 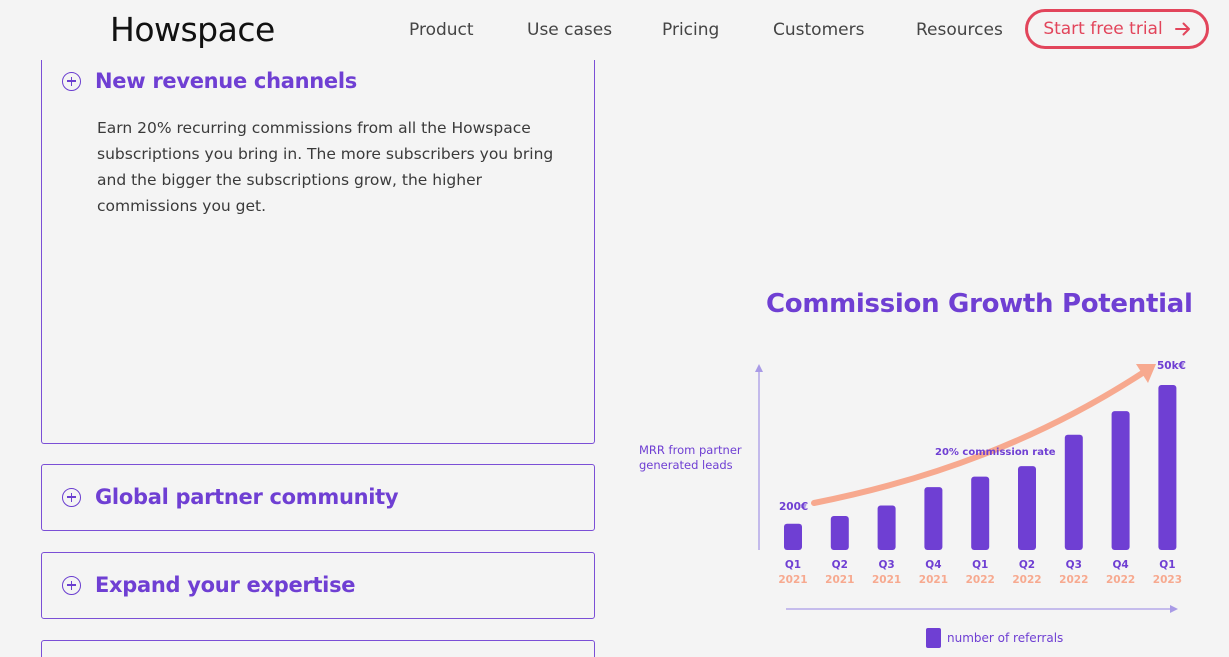 What do you see at coordinates (1005, 638) in the screenshot?
I see `legend-label: number of referrals` at bounding box center [1005, 638].